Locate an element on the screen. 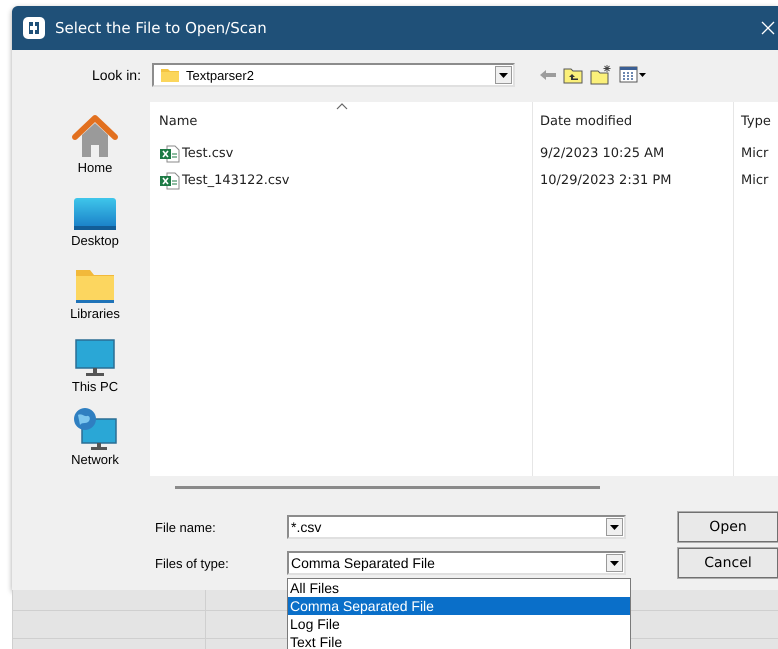 The width and height of the screenshot is (778, 649). column-header: Type is located at coordinates (752, 124).